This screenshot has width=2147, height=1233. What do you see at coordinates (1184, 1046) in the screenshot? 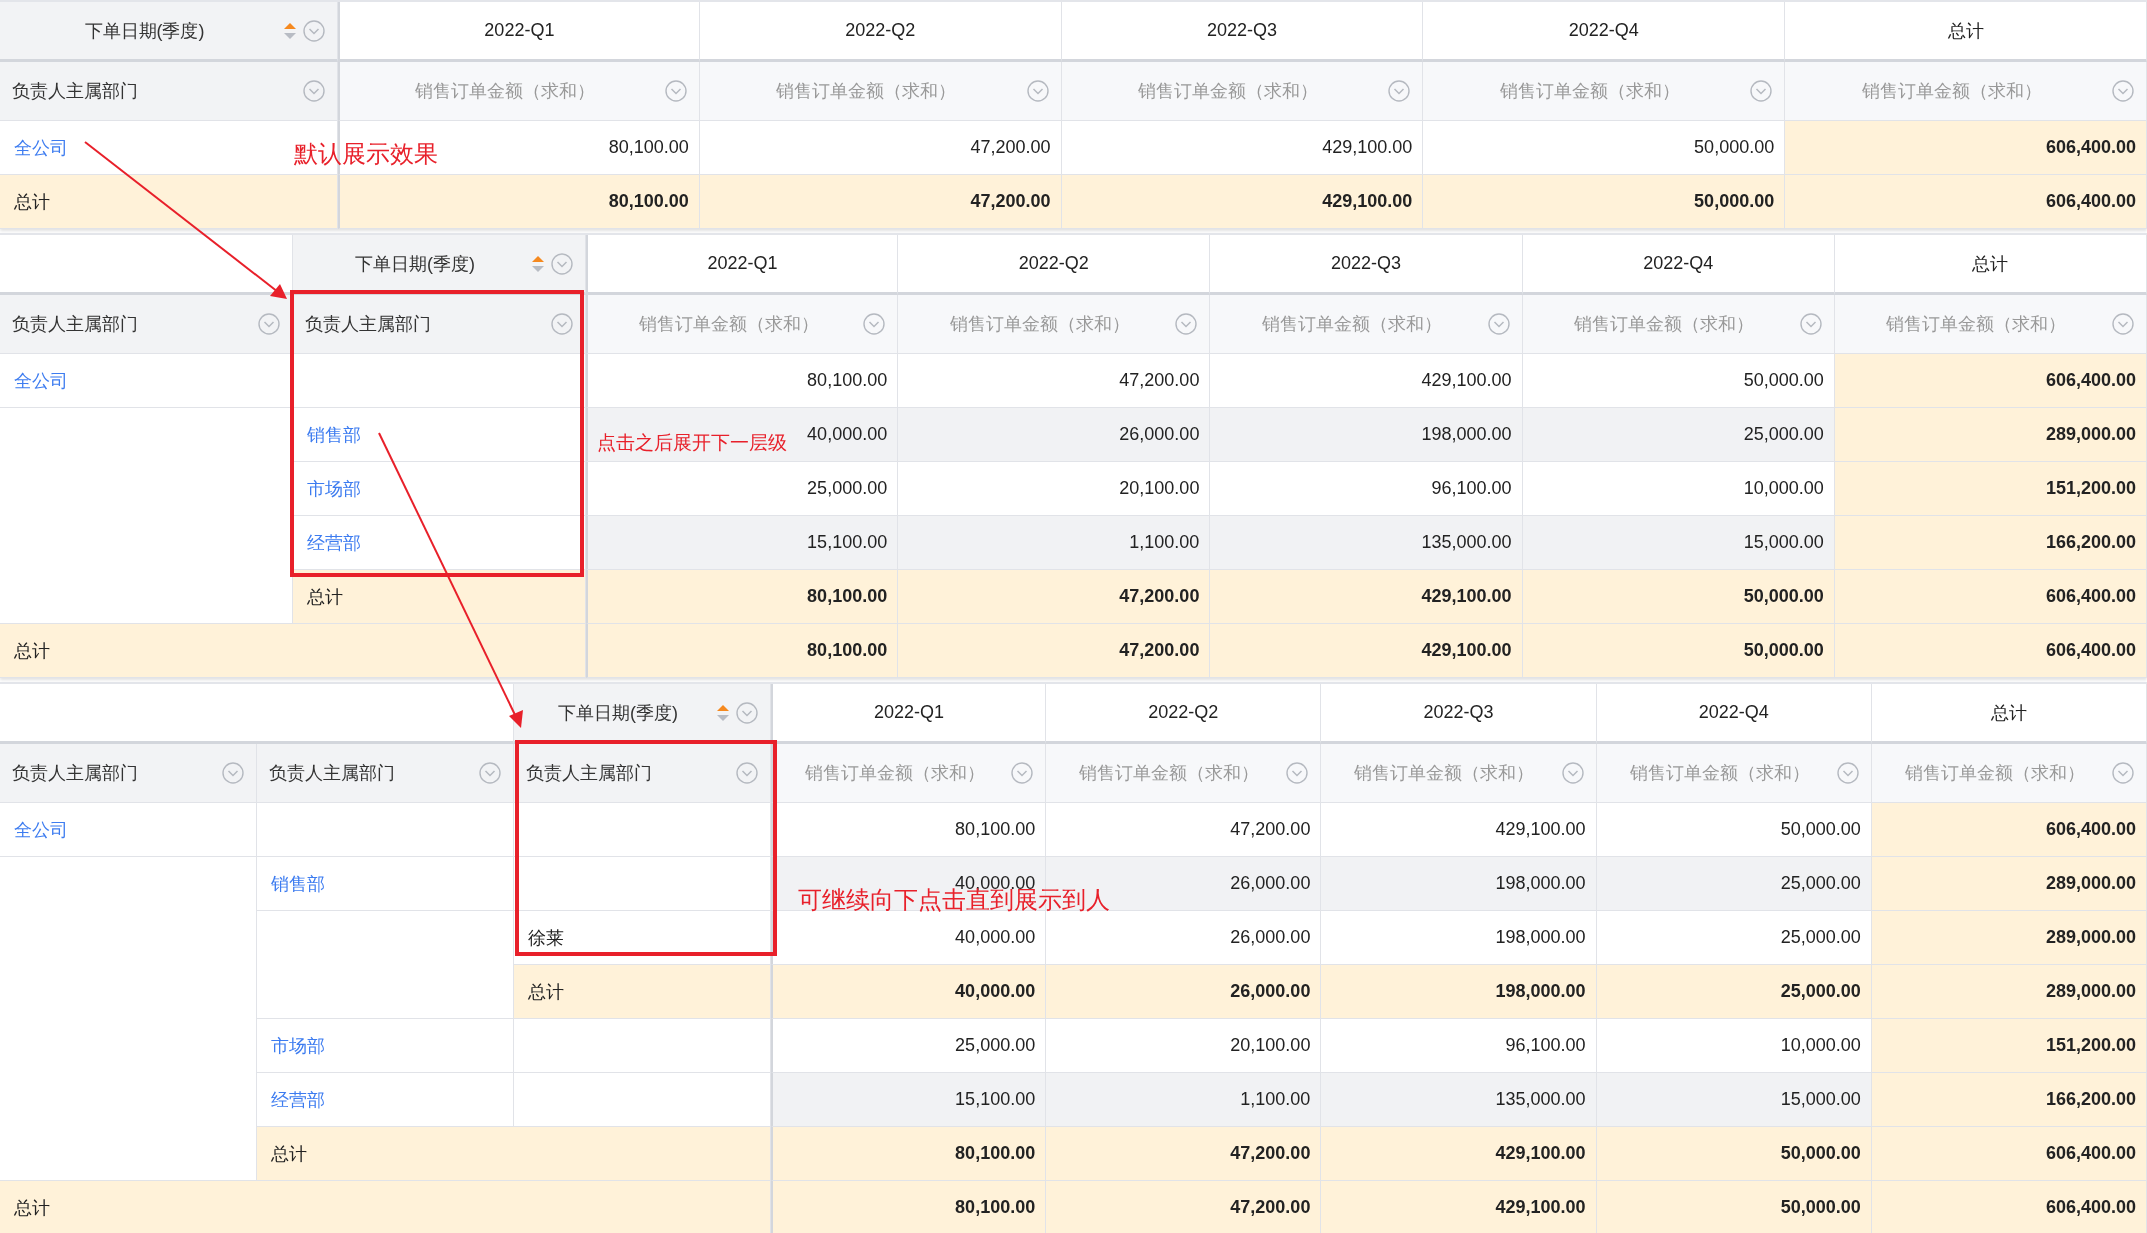
I see `table-cell: 20,100.00` at bounding box center [1184, 1046].